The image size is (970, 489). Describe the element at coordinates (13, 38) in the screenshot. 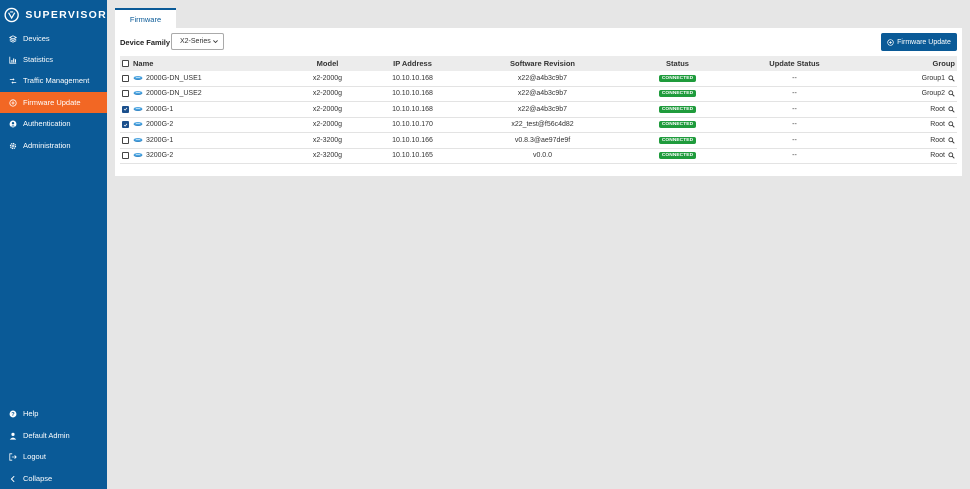

I see `layers-icon` at that location.